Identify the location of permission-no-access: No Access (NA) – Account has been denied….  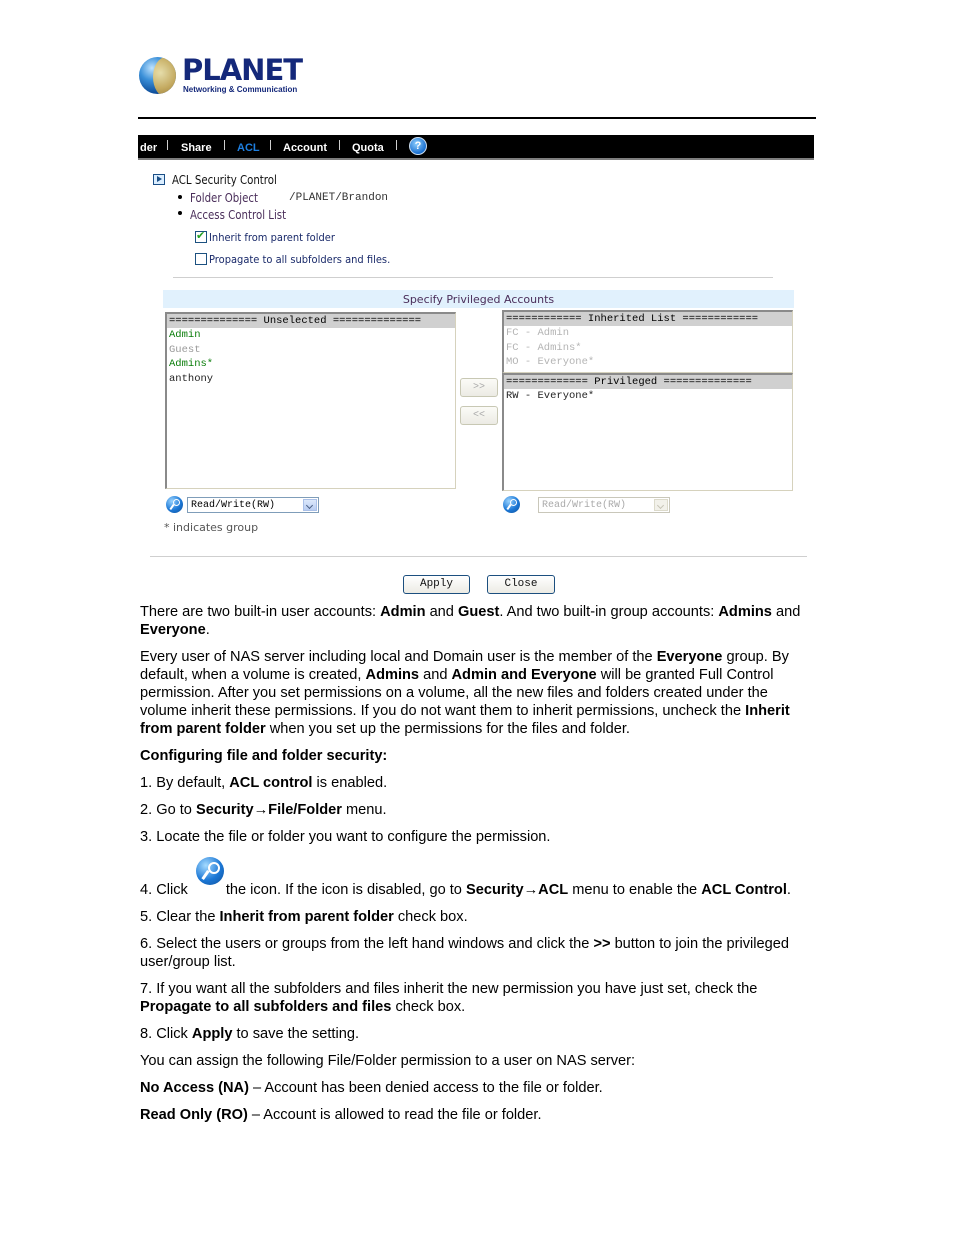
(371, 1088).